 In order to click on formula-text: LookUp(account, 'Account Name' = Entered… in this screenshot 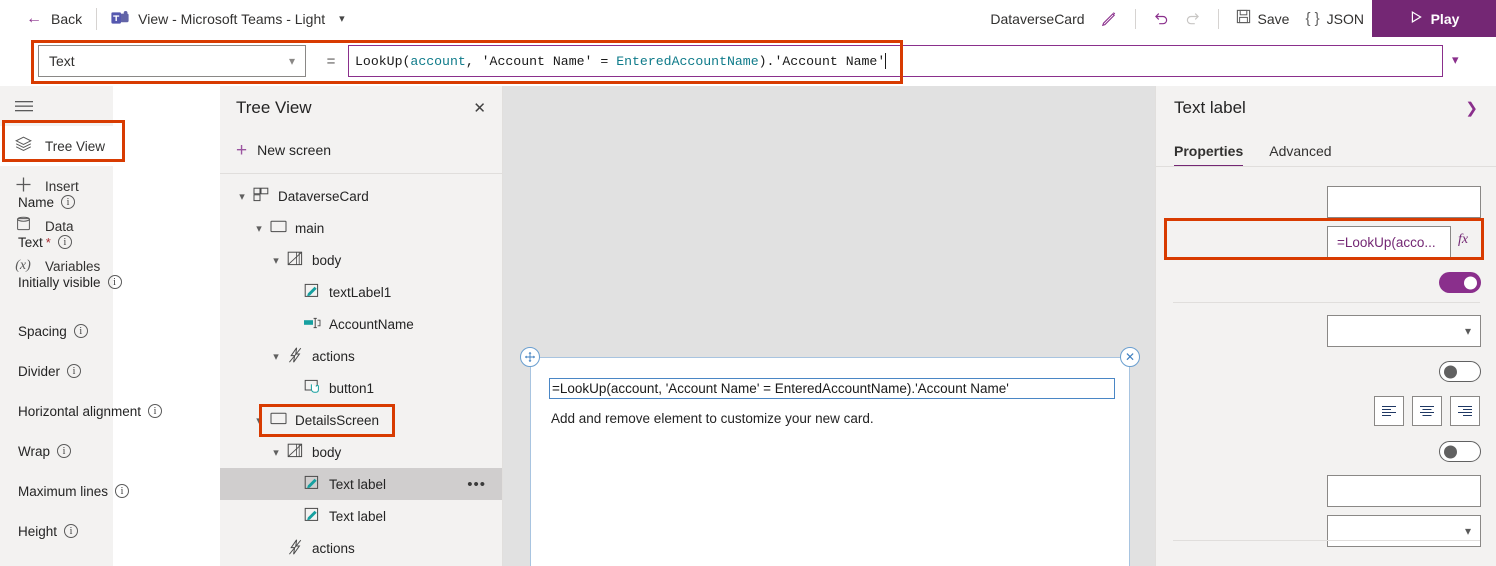, I will do `click(620, 61)`.